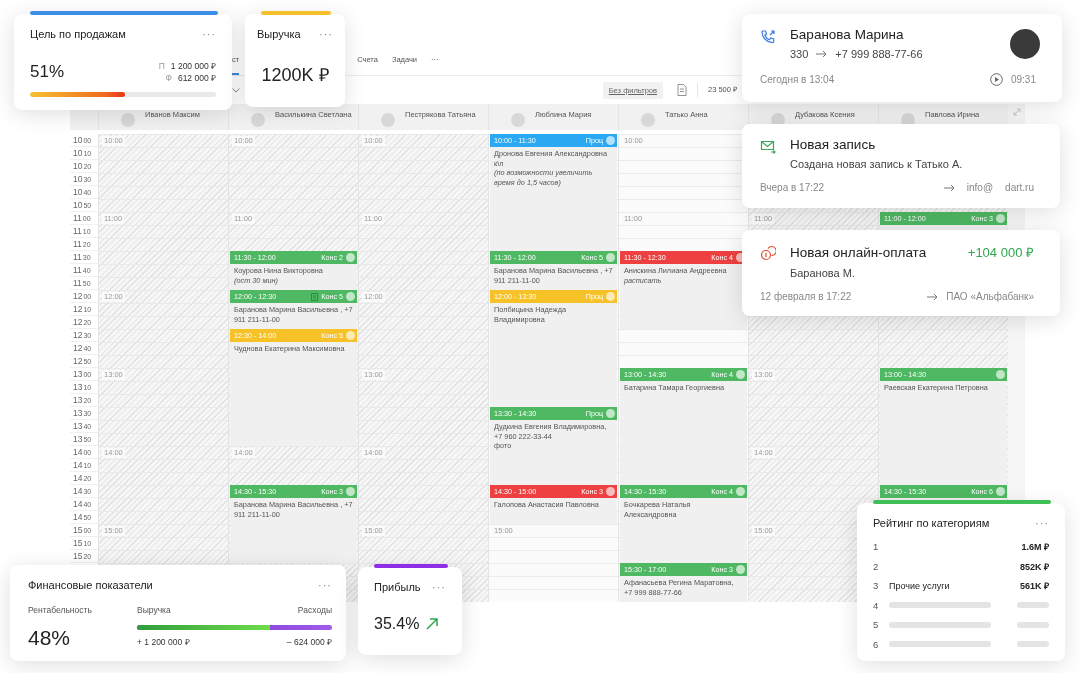 The height and width of the screenshot is (673, 1080). Describe the element at coordinates (920, 585) in the screenshot. I see `category-name: Прочие услуги` at that location.